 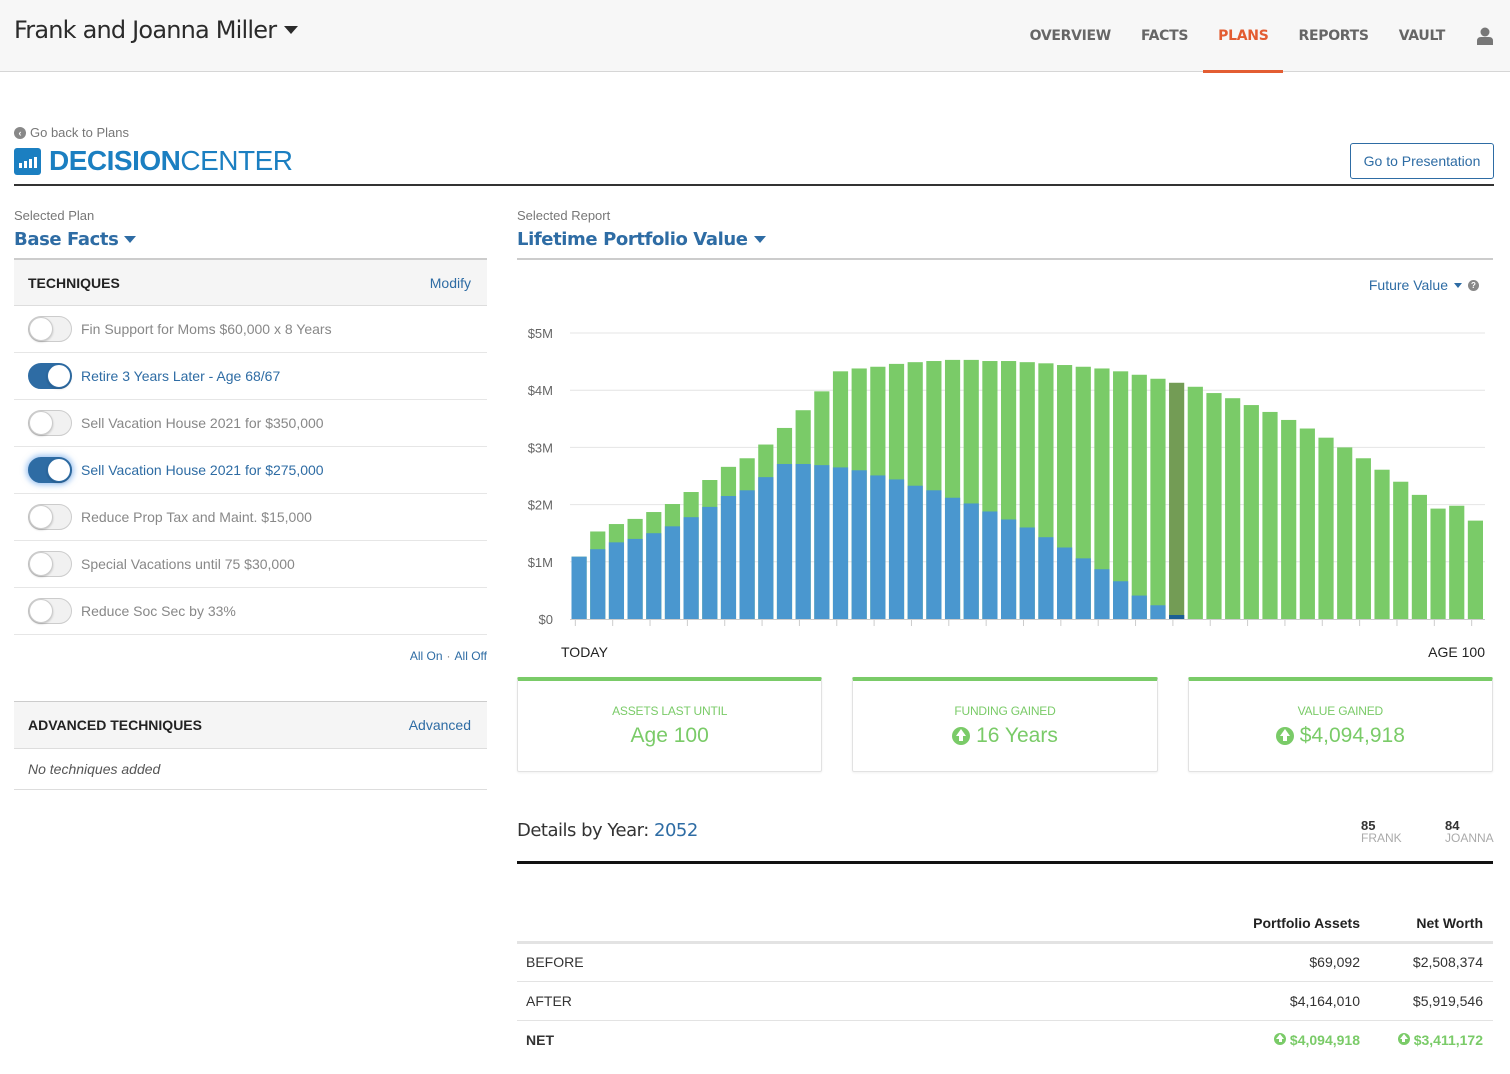 I want to click on card-value-gained: VALUE GAINED $4,094,918, so click(x=1340, y=724).